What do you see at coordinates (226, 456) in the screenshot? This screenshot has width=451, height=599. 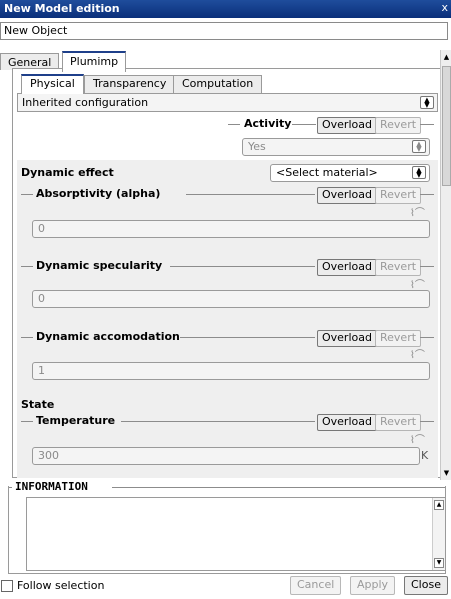 I see `temperature-field: 300` at bounding box center [226, 456].